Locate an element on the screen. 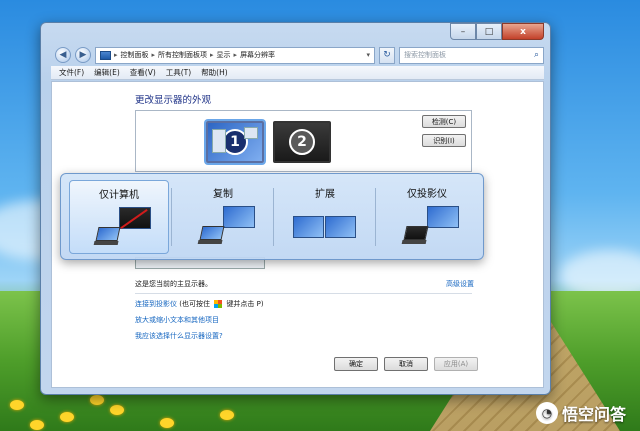 This screenshot has width=640, height=431. monitor-1: 1 is located at coordinates (235, 142).